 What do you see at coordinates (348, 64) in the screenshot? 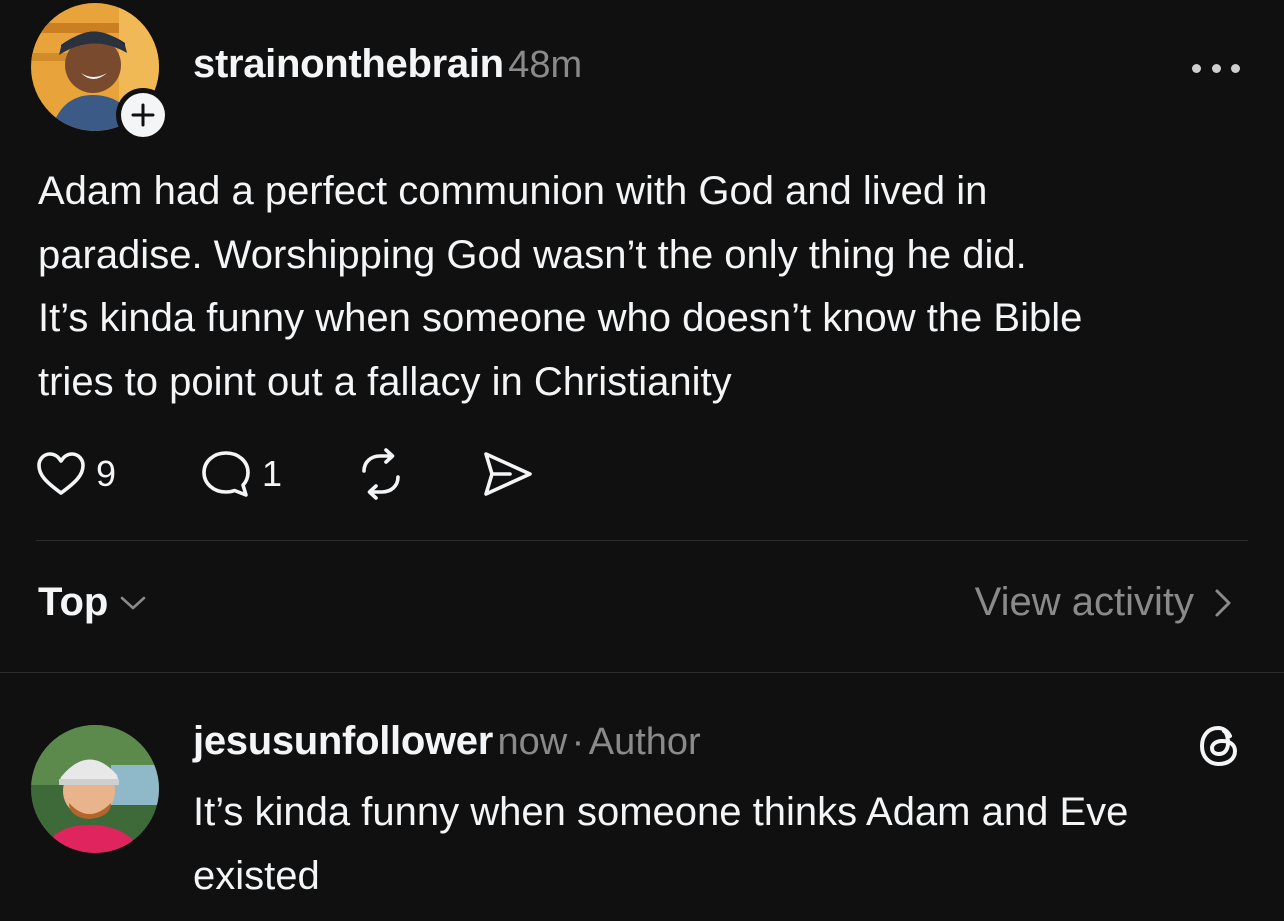
I see `post-author-username: strainonthebrain` at bounding box center [348, 64].